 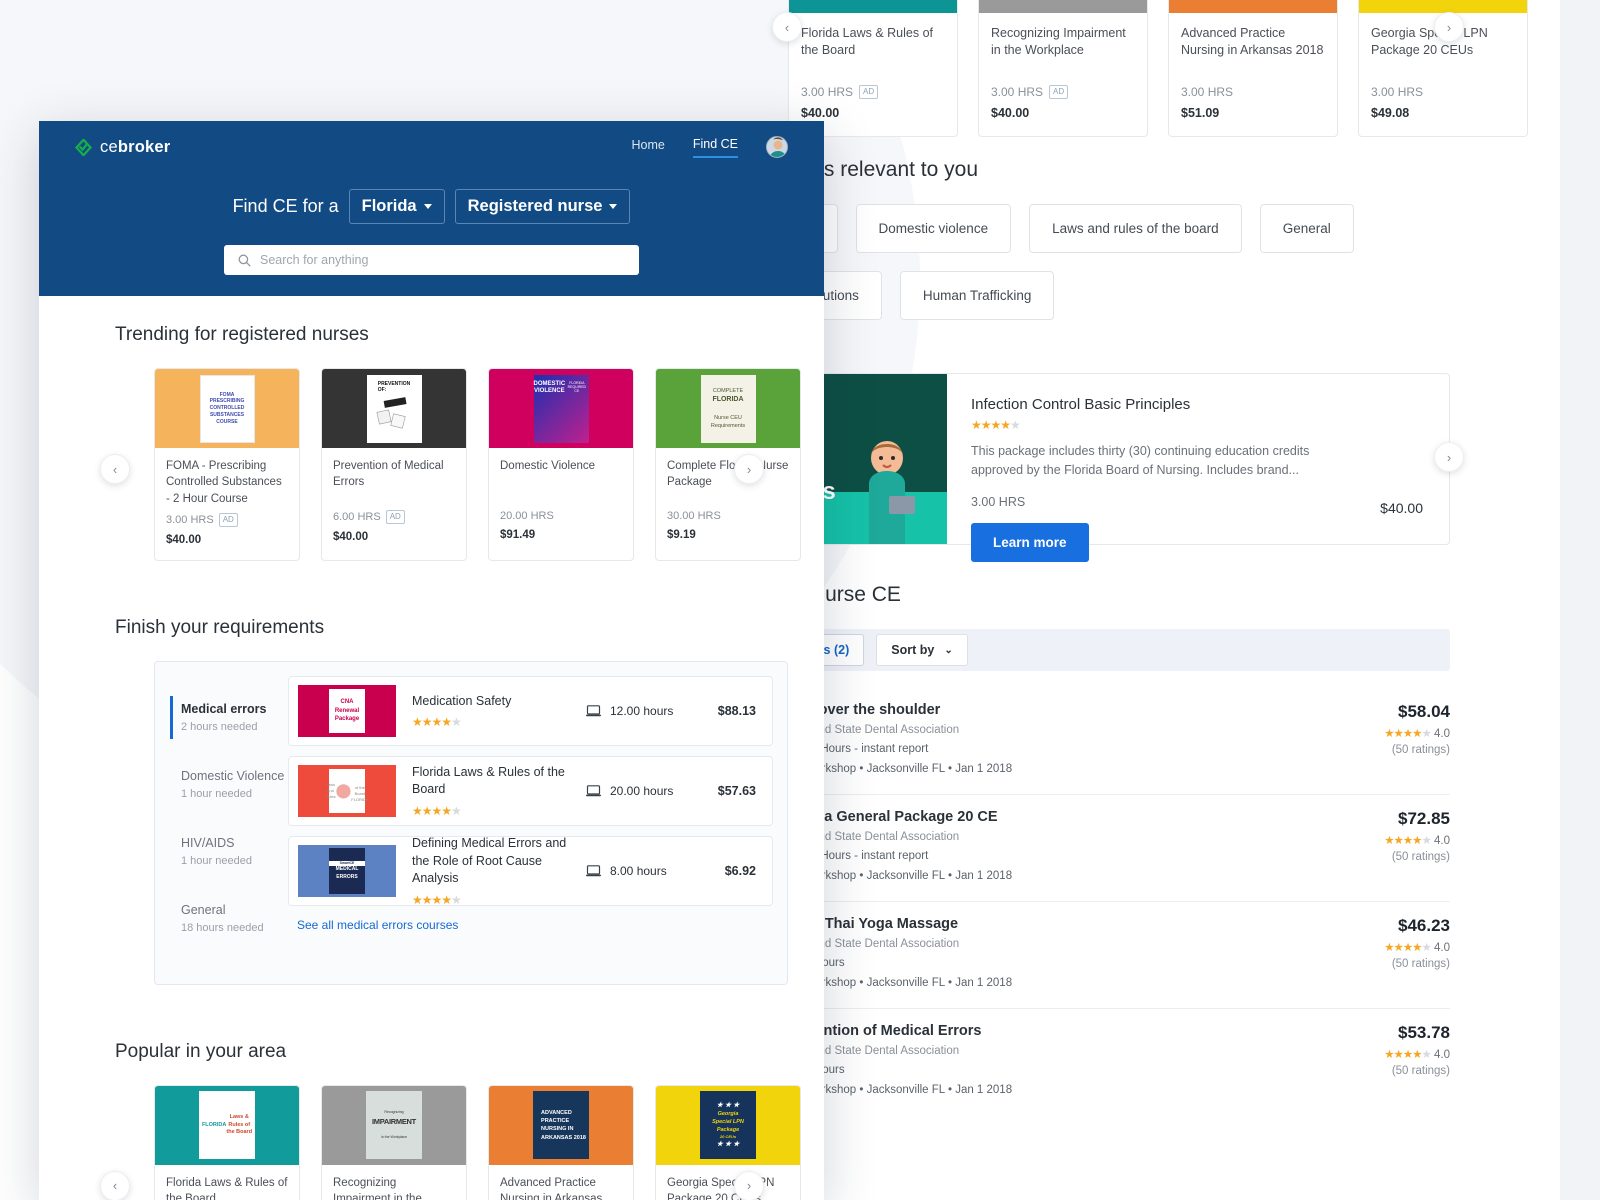 I want to click on popular-heading: Popular in your area, so click(x=201, y=1051).